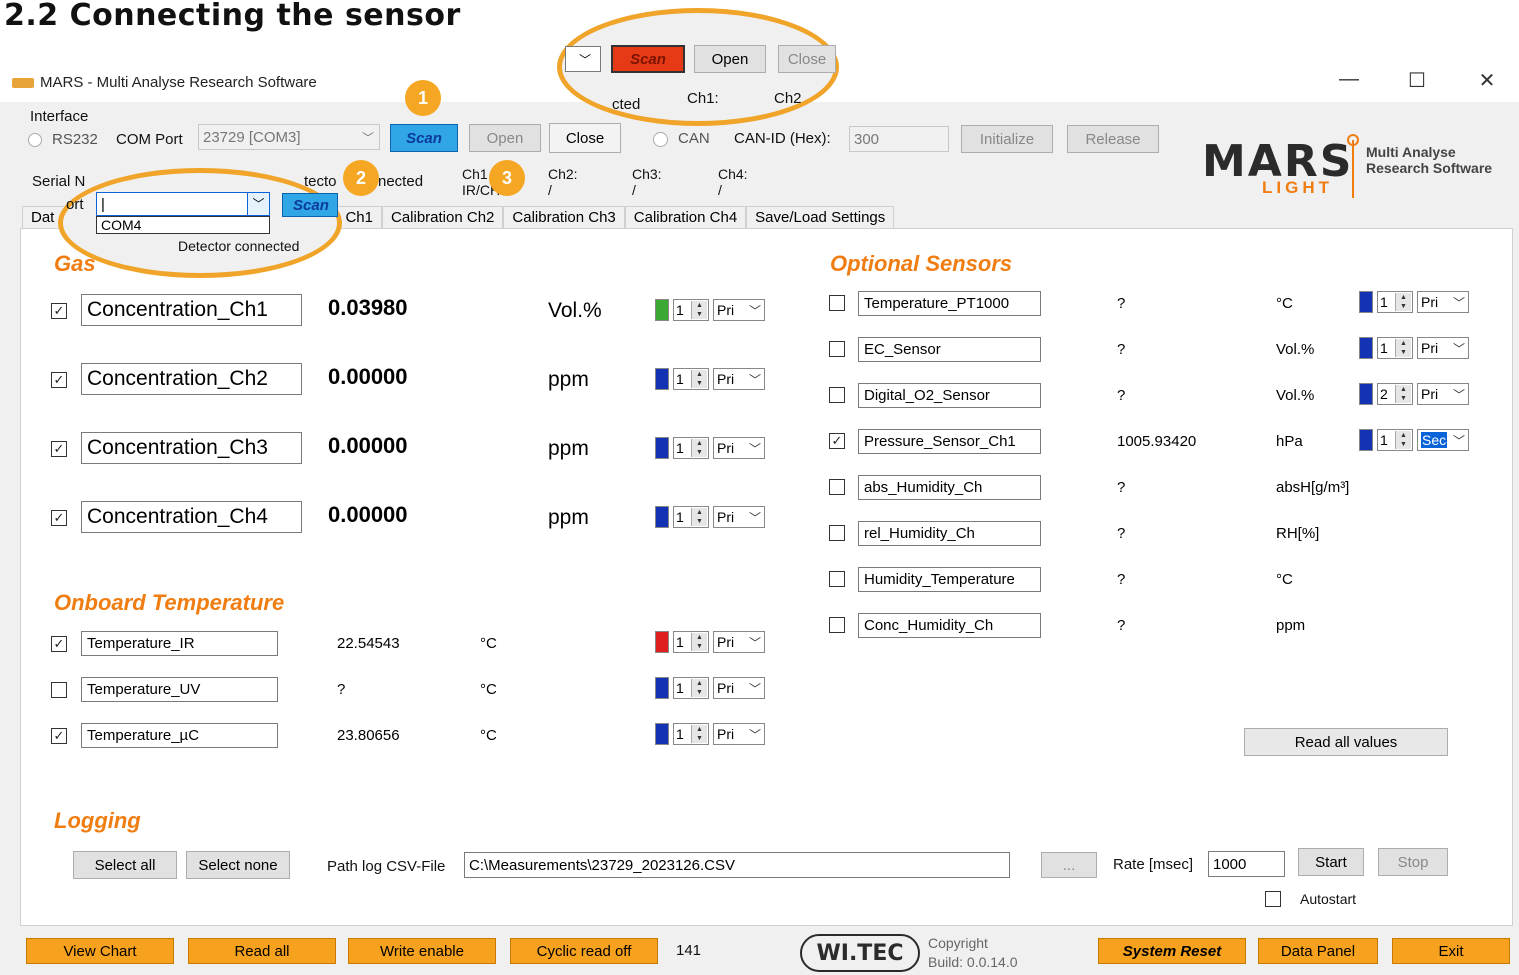 This screenshot has height=975, width=1519. Describe the element at coordinates (179, 643) in the screenshot. I see `onboard-name-field: Temperature_IR` at that location.